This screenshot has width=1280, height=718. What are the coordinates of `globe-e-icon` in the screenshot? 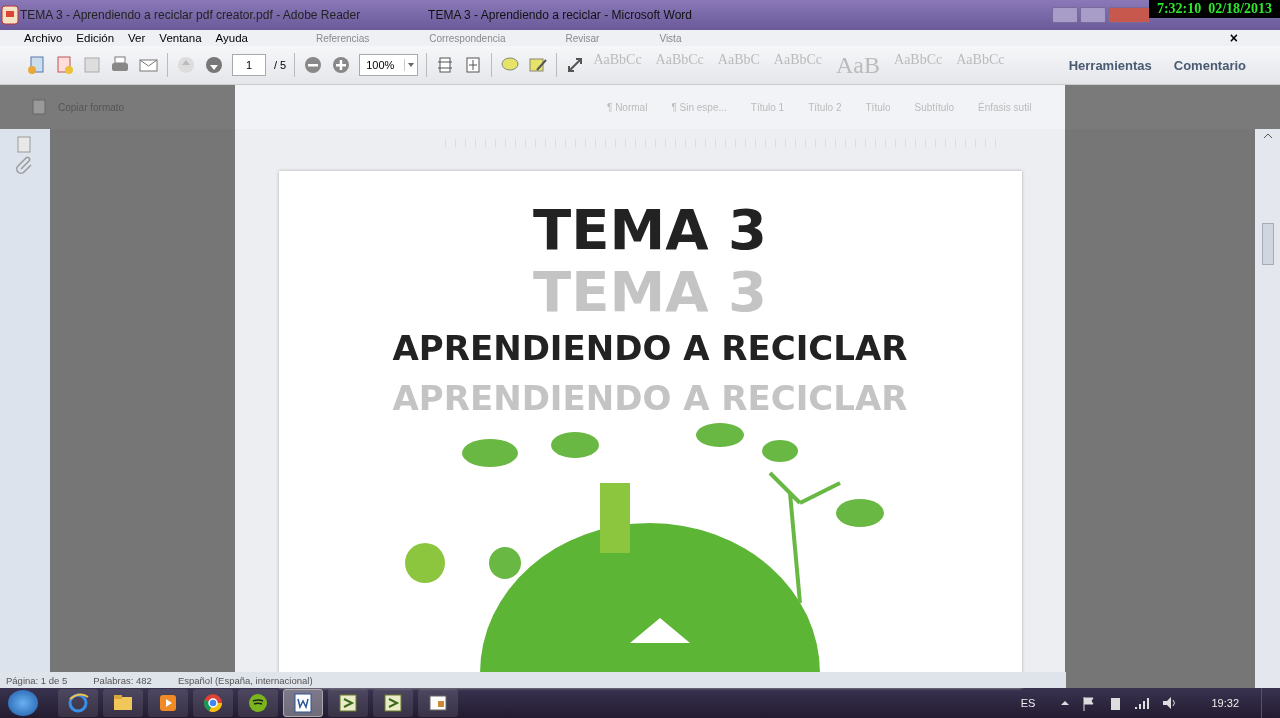 It's located at (78, 703).